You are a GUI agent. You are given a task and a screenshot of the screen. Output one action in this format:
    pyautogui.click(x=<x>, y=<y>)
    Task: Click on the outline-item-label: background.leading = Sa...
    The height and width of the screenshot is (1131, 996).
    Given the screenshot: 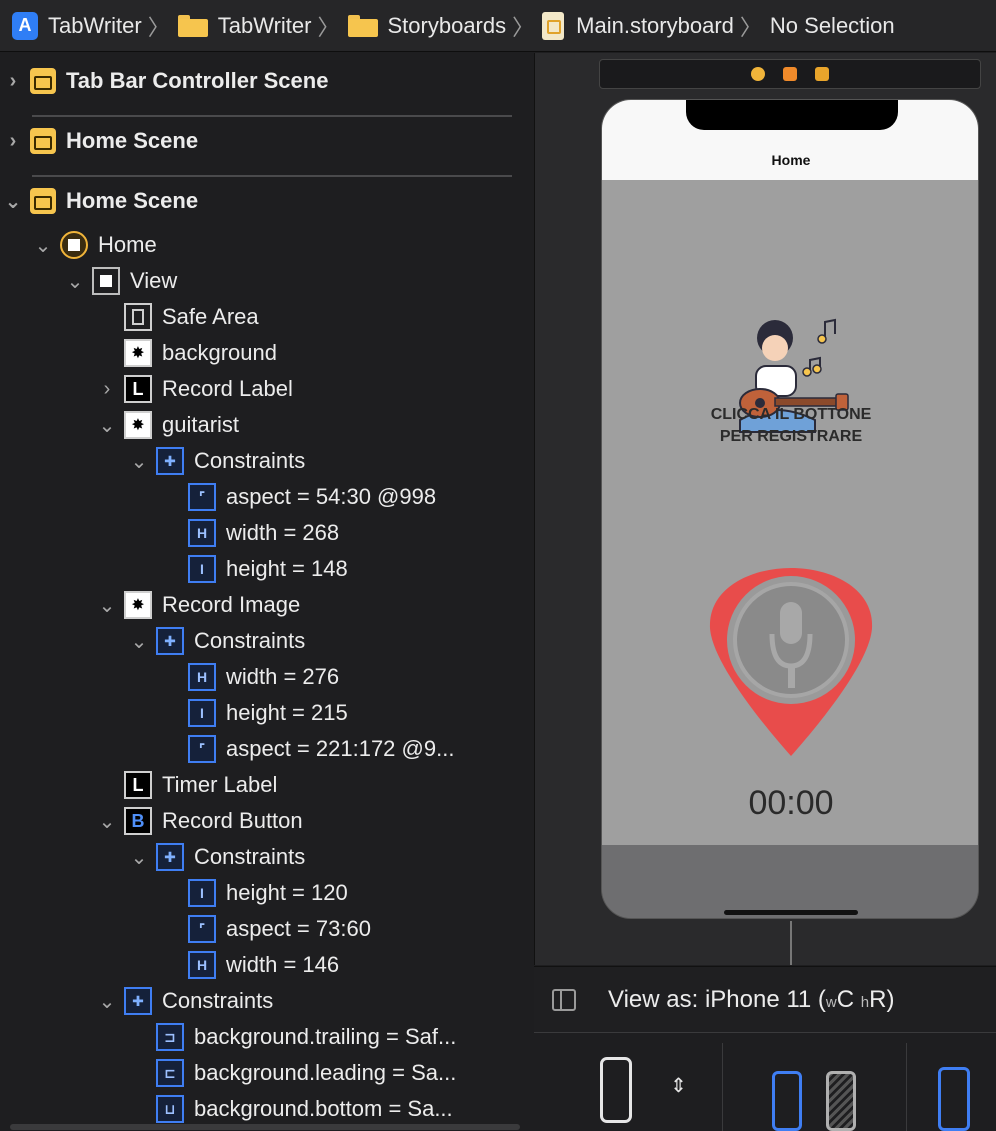 What is the action you would take?
    pyautogui.click(x=325, y=1072)
    